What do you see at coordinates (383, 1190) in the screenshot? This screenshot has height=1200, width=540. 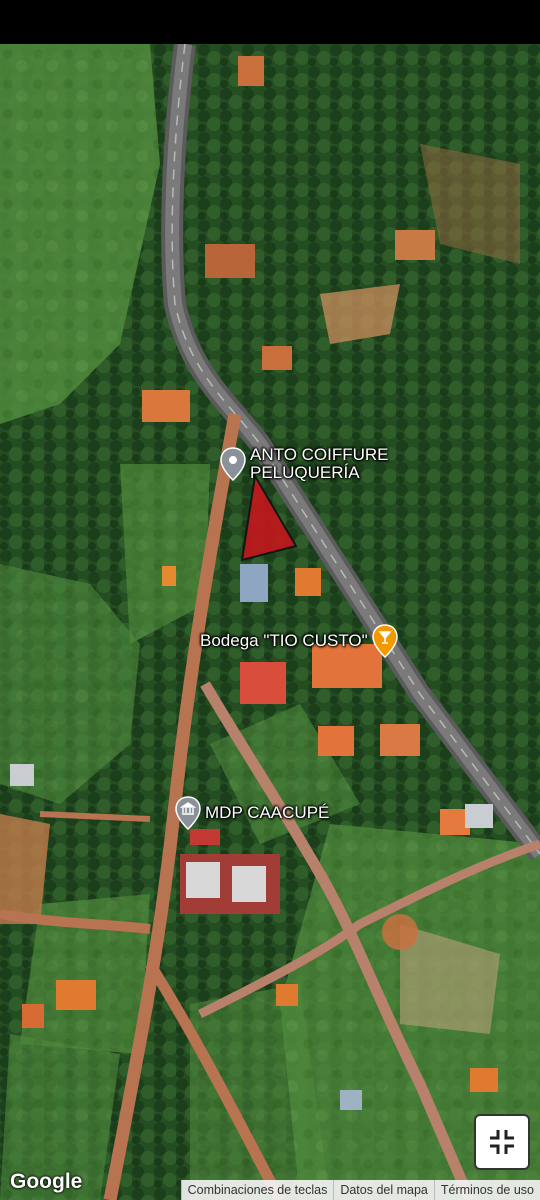 I see `map-data-link: Datos del mapa` at bounding box center [383, 1190].